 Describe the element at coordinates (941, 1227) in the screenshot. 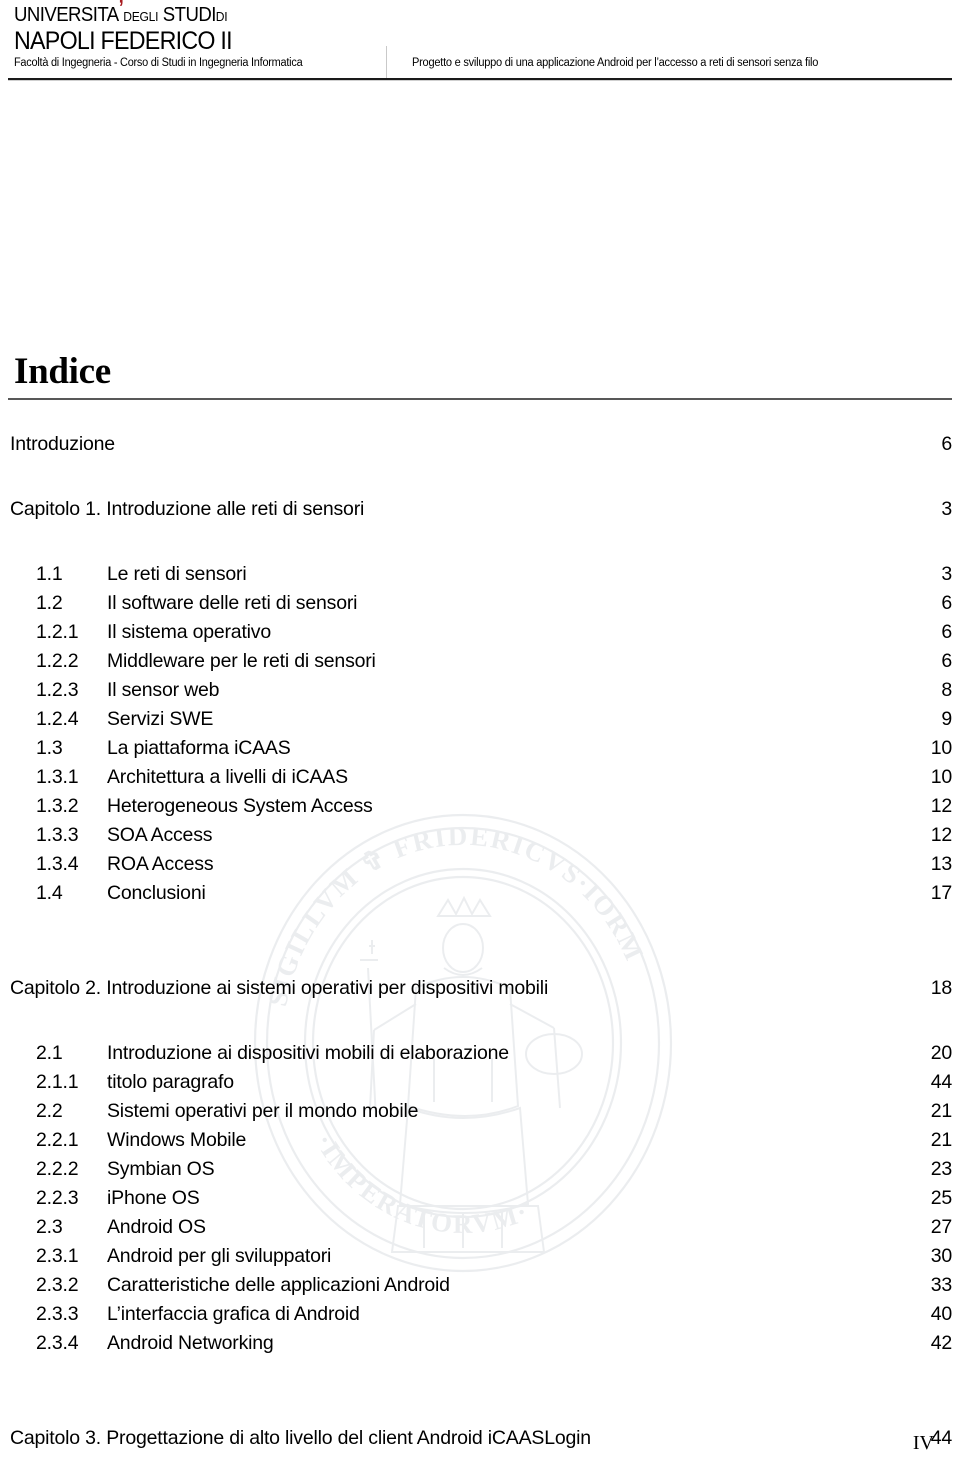

I see `toc-entry-page: 27` at that location.